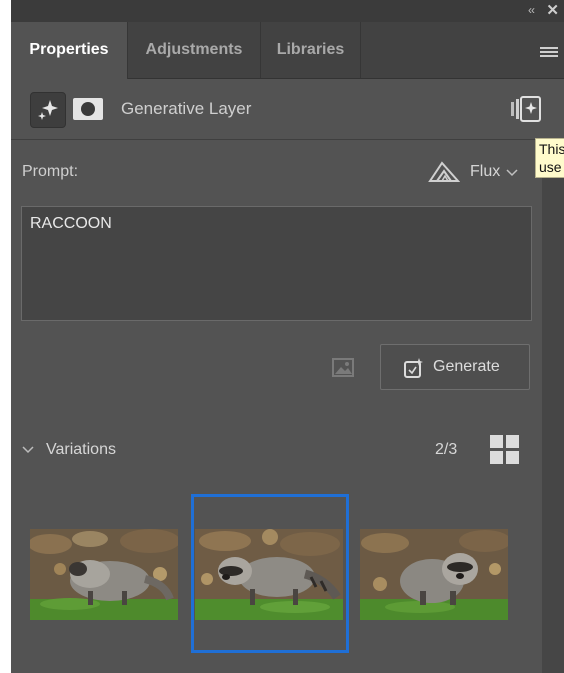  Describe the element at coordinates (344, 368) in the screenshot. I see `reference-image-icon` at that location.